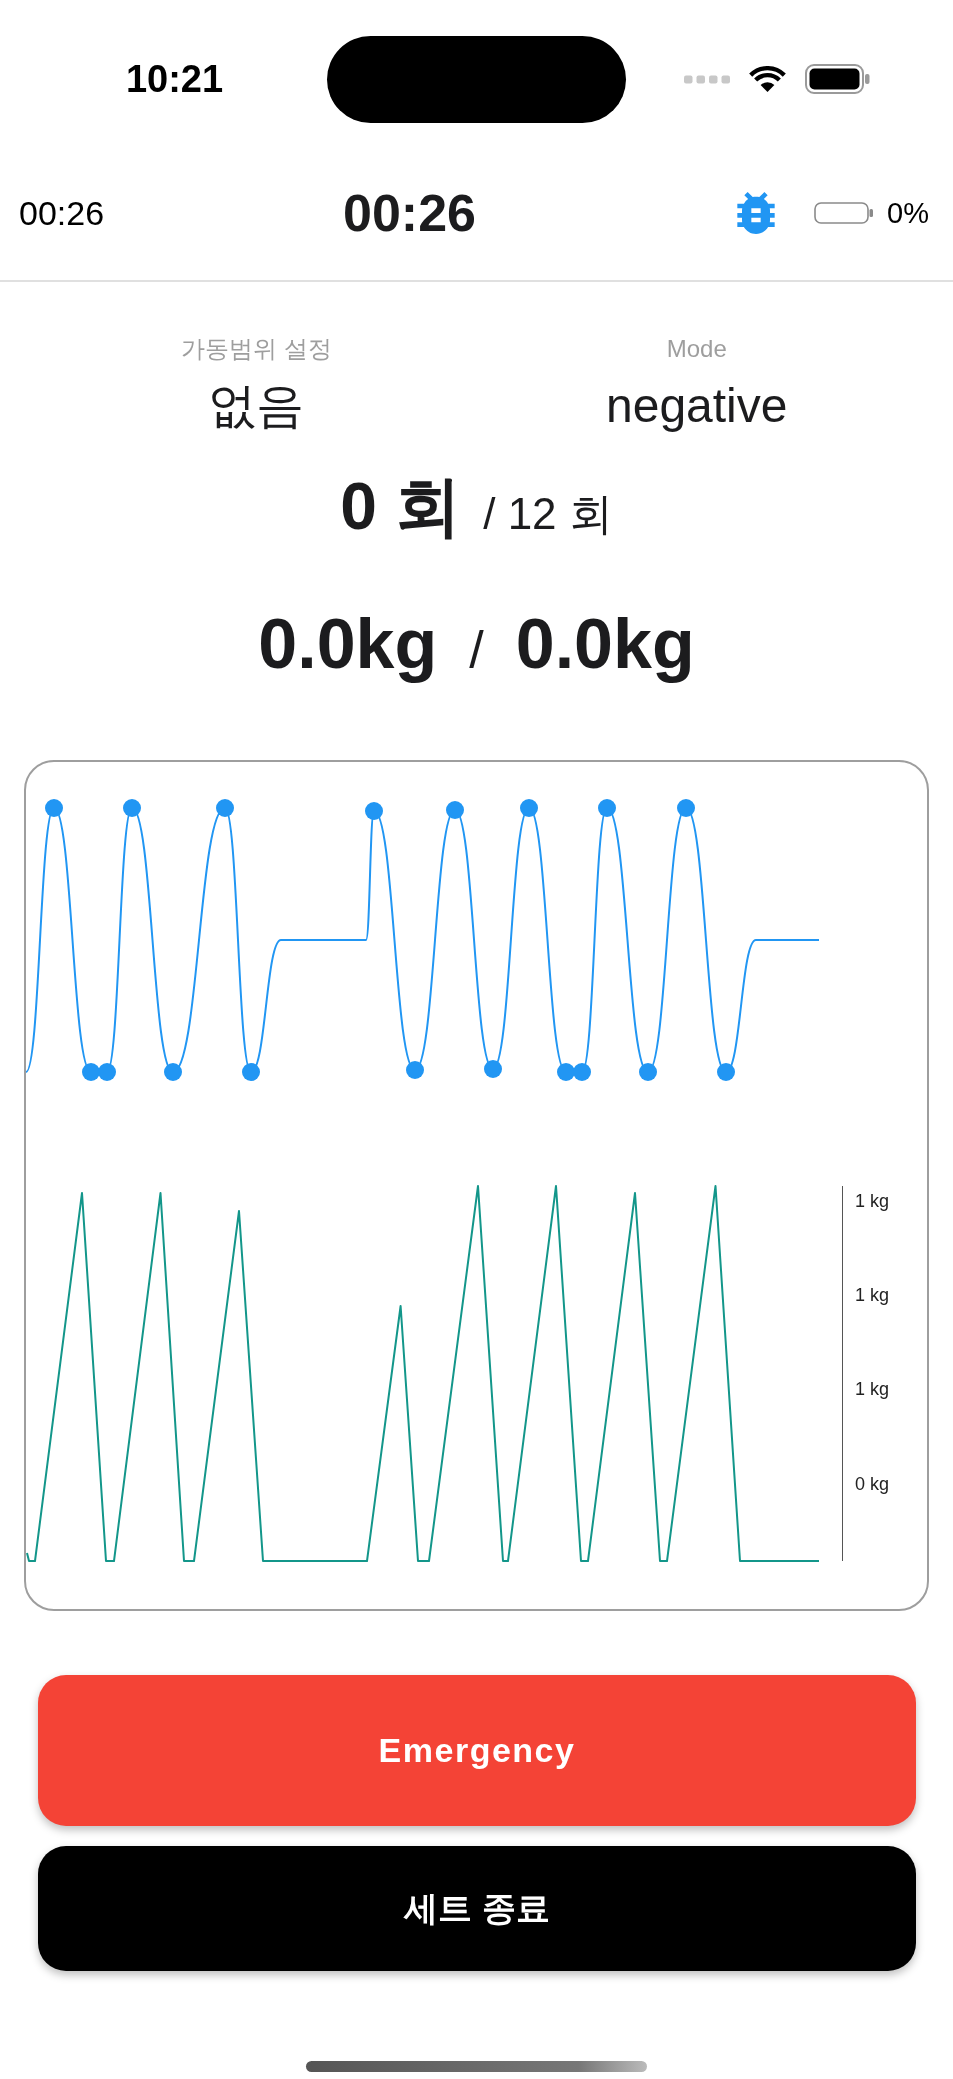  Describe the element at coordinates (348, 644) in the screenshot. I see `current-weight: 0.0kg` at that location.